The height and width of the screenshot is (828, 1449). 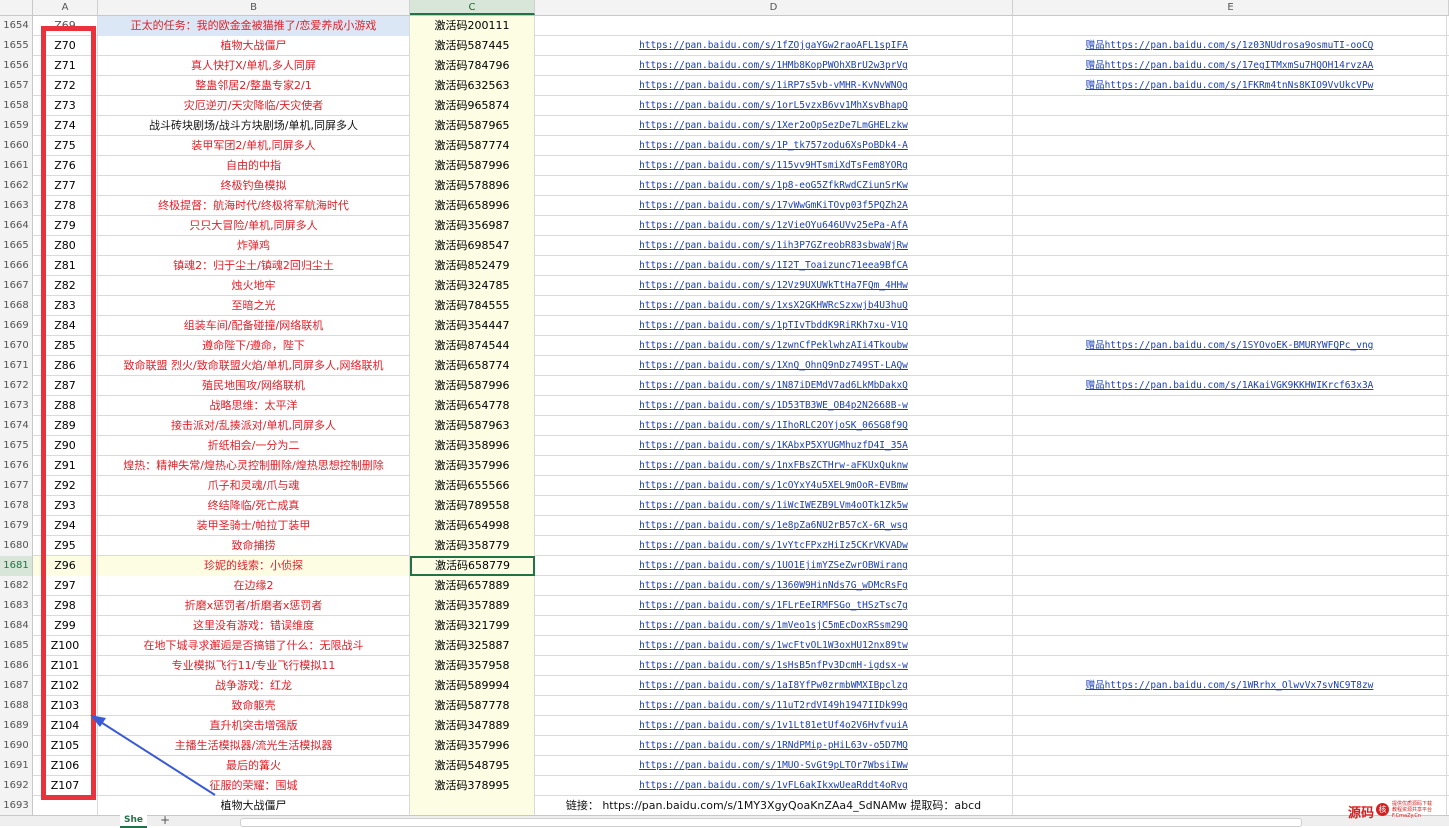 I want to click on watermark-logo: 源码 核 提供优质源码下载 教程资源共享平台 F.CmaZy.Cn, so click(x=1396, y=811).